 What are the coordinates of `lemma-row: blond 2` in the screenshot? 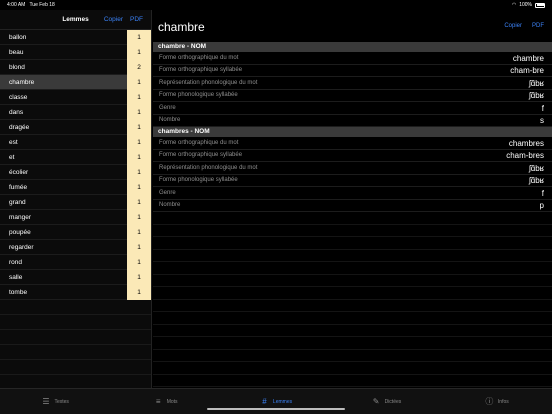 It's located at (75, 67).